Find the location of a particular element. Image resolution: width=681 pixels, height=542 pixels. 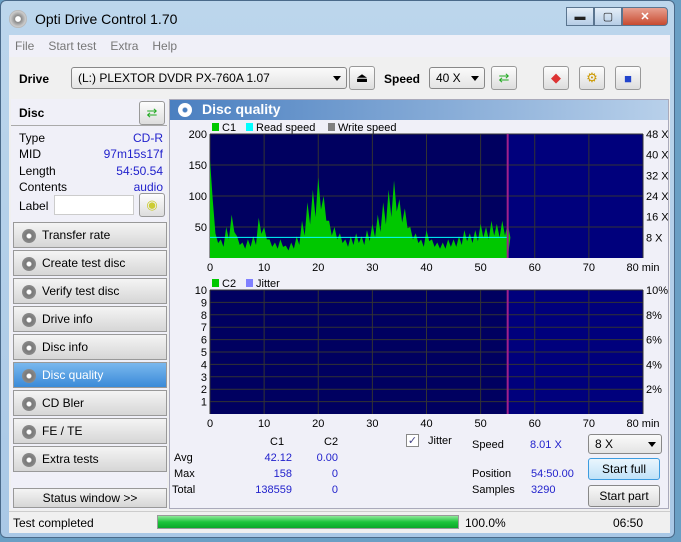

col-c2: C2 is located at coordinates (331, 442).